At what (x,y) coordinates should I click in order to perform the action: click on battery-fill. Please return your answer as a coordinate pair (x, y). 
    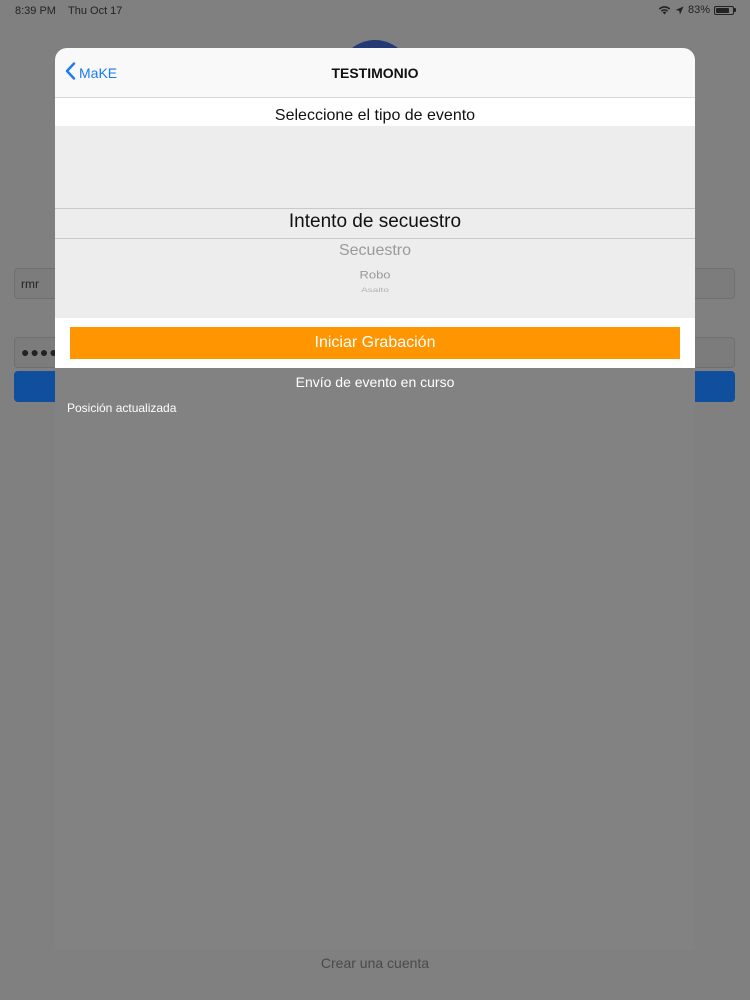
    Looking at the image, I should click on (723, 10).